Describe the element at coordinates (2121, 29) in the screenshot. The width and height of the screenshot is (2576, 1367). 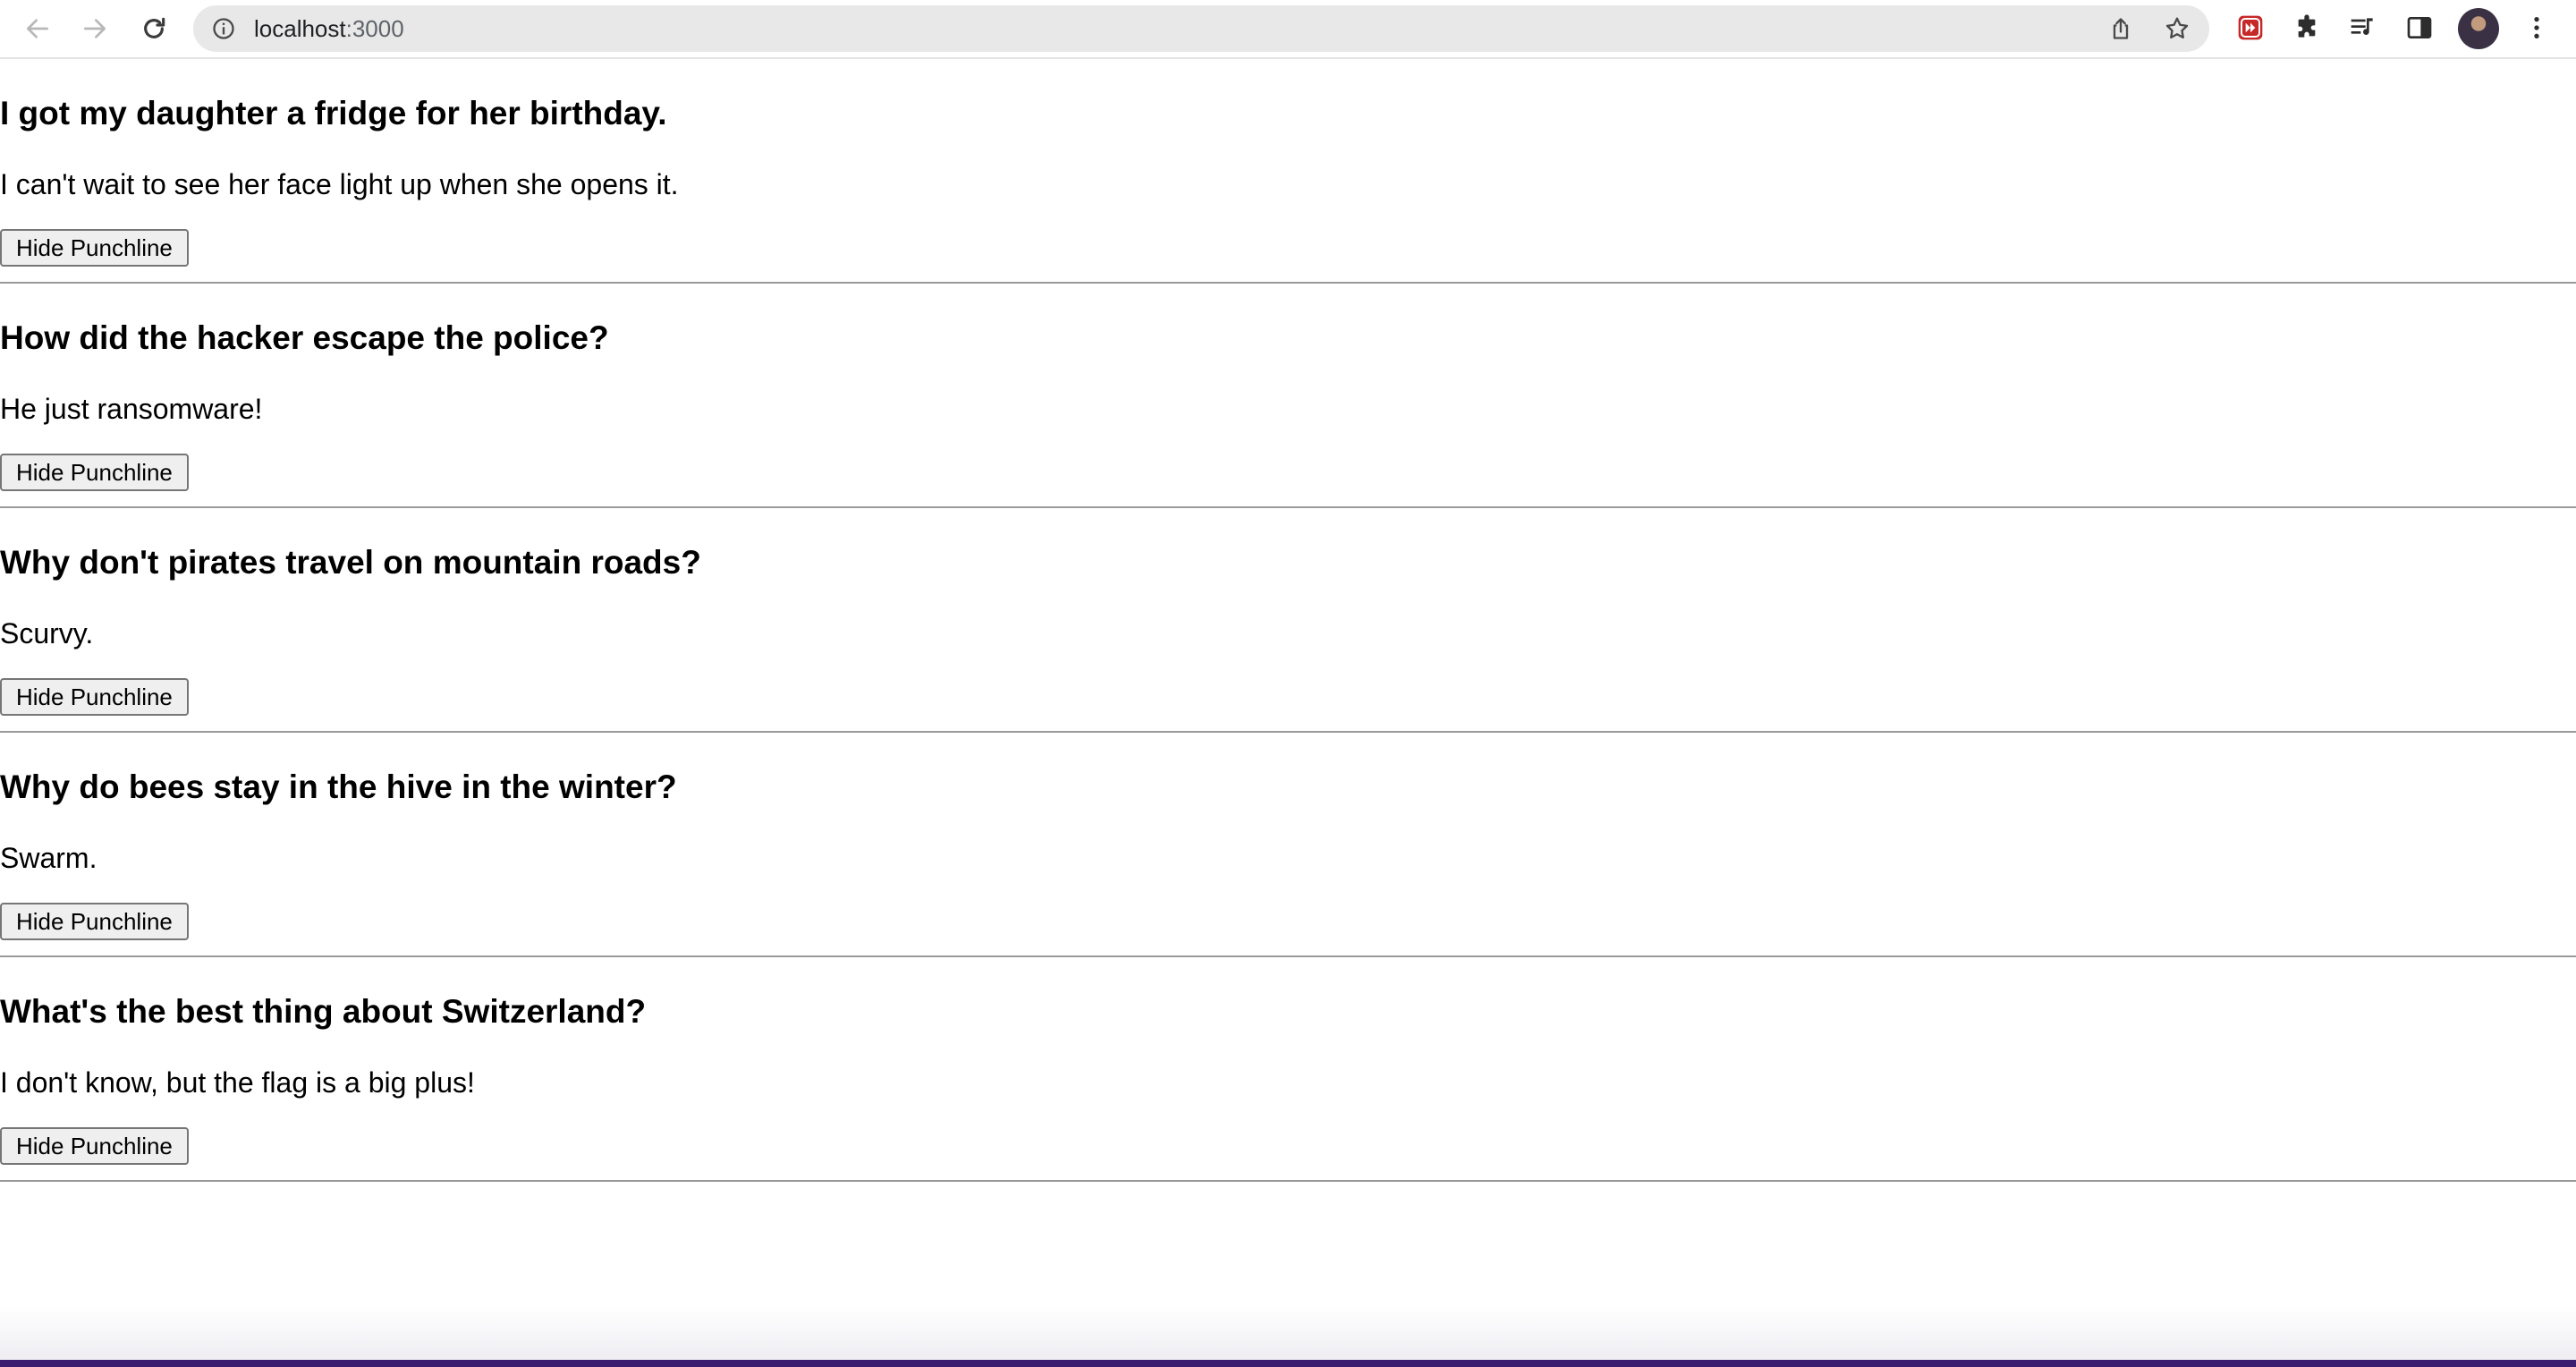
I see `share-icon` at that location.